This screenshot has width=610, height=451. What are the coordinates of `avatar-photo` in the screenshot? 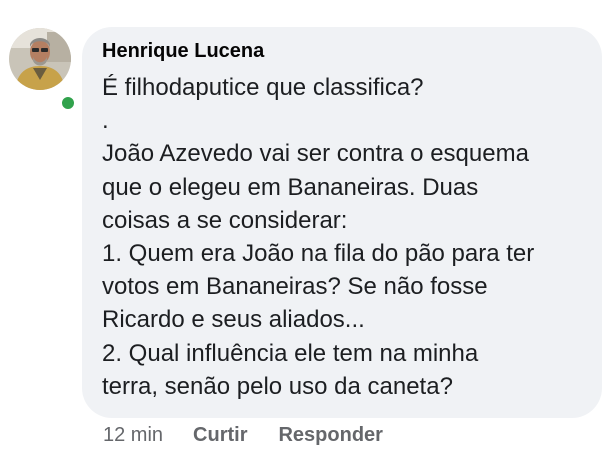 It's located at (40, 59).